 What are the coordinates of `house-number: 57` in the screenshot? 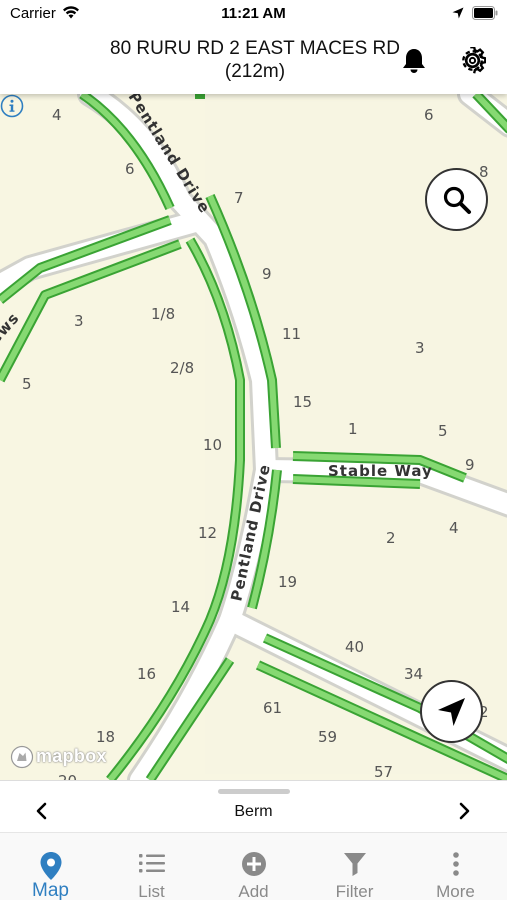 It's located at (383, 771).